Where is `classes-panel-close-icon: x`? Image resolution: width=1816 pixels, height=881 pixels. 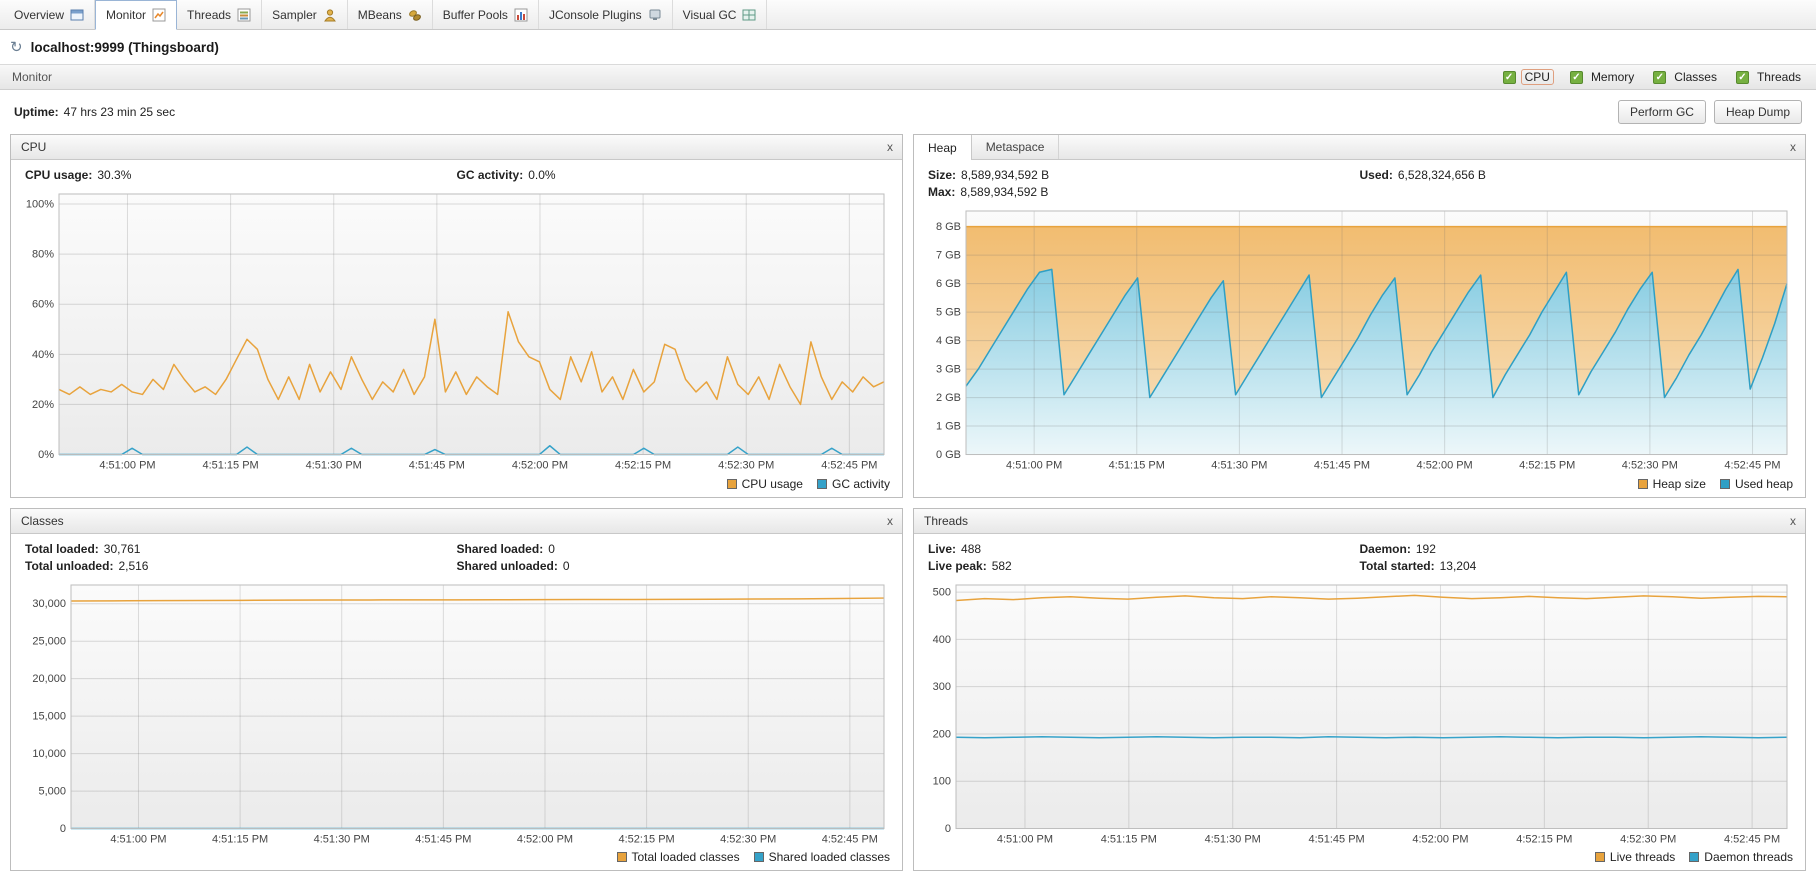 classes-panel-close-icon: x is located at coordinates (890, 521).